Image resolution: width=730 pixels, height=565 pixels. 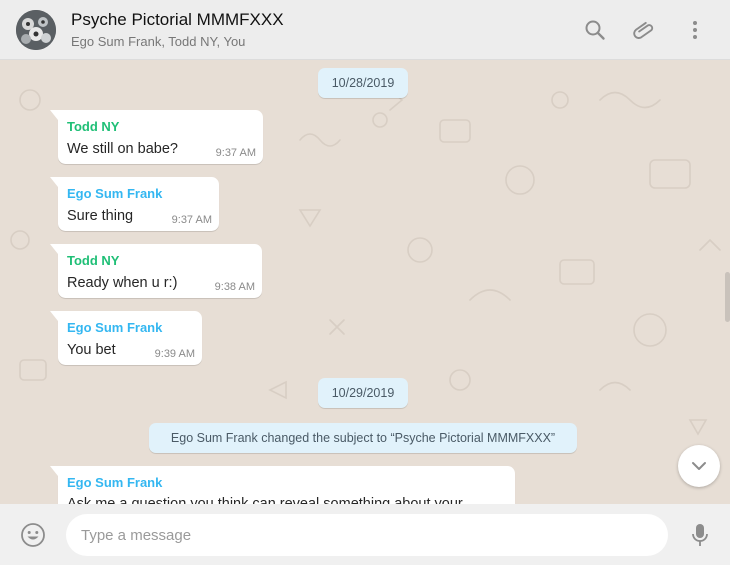 I want to click on chat-participants: Ego Sum Frank, Todd NY, You, so click(x=158, y=41).